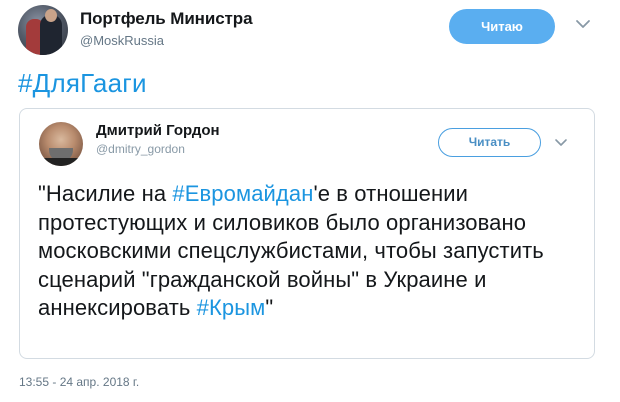 This screenshot has width=620, height=402. Describe the element at coordinates (105, 193) in the screenshot. I see `quoted-text-part: "Насилие на` at that location.